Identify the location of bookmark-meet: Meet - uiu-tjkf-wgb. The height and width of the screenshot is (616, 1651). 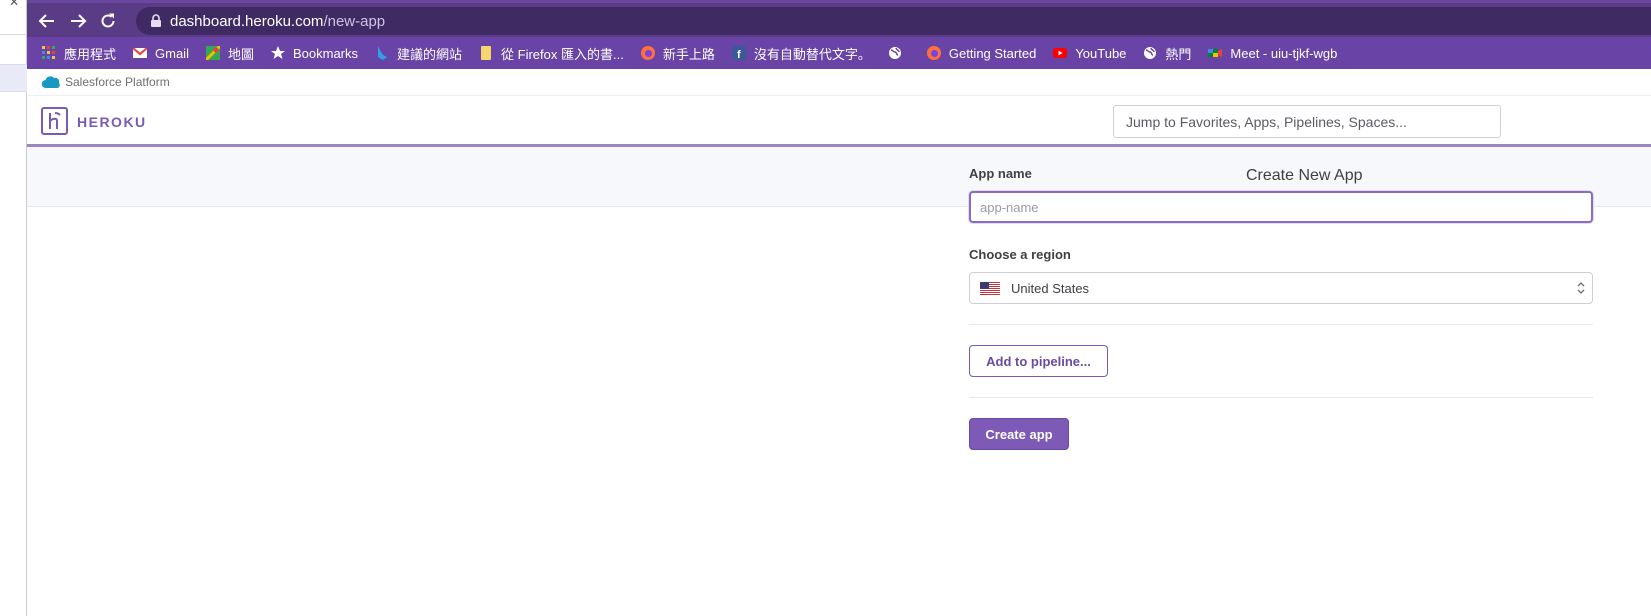
(1272, 53).